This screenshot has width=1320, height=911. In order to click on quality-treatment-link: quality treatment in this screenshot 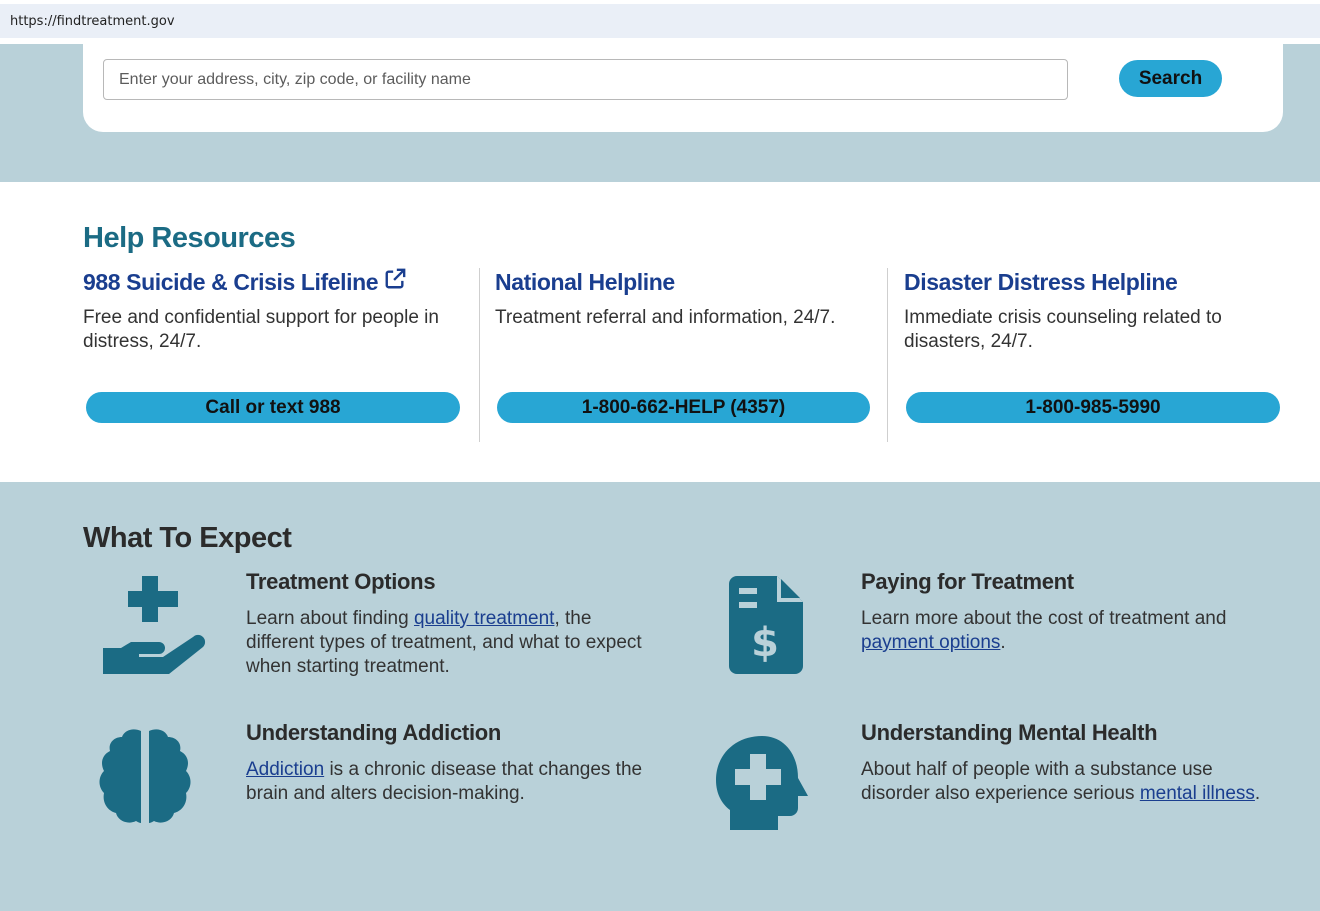, I will do `click(484, 618)`.